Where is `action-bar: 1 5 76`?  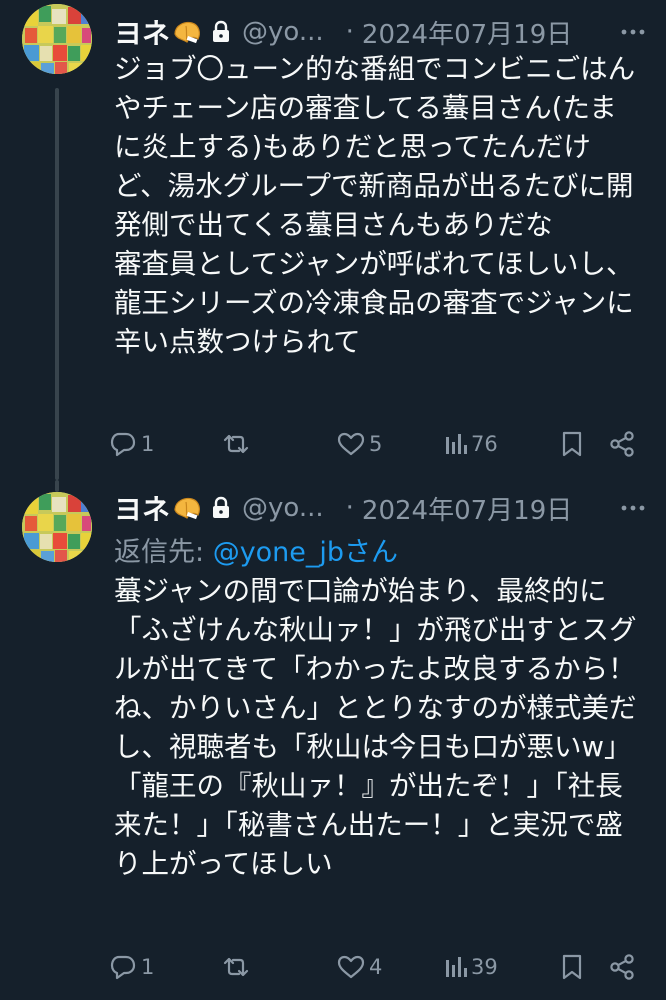
action-bar: 1 5 76 is located at coordinates (377, 444).